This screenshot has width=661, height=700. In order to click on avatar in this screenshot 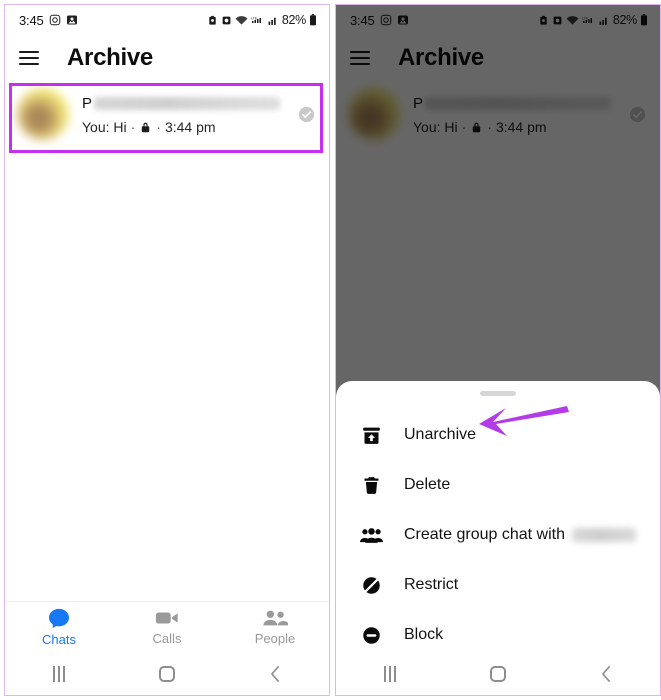, I will do `click(43, 114)`.